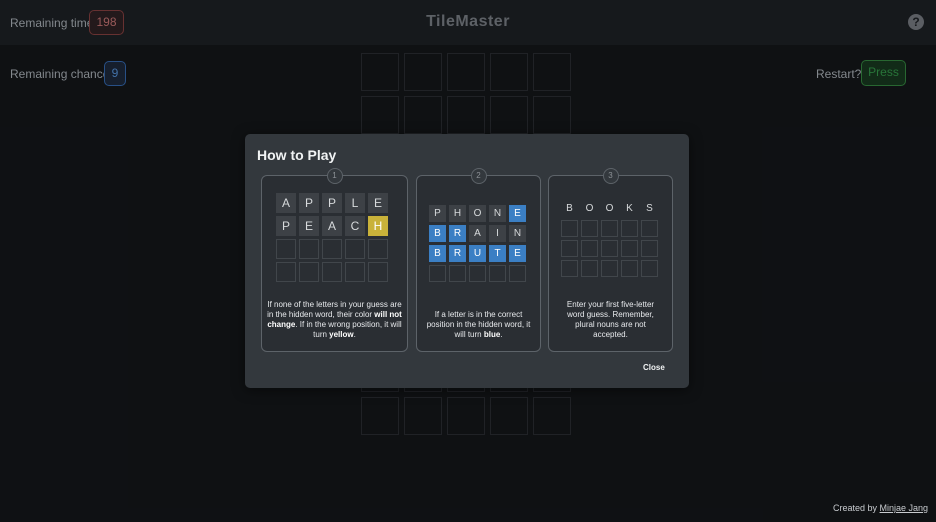  Describe the element at coordinates (334, 176) in the screenshot. I see `step-number: 1` at that location.